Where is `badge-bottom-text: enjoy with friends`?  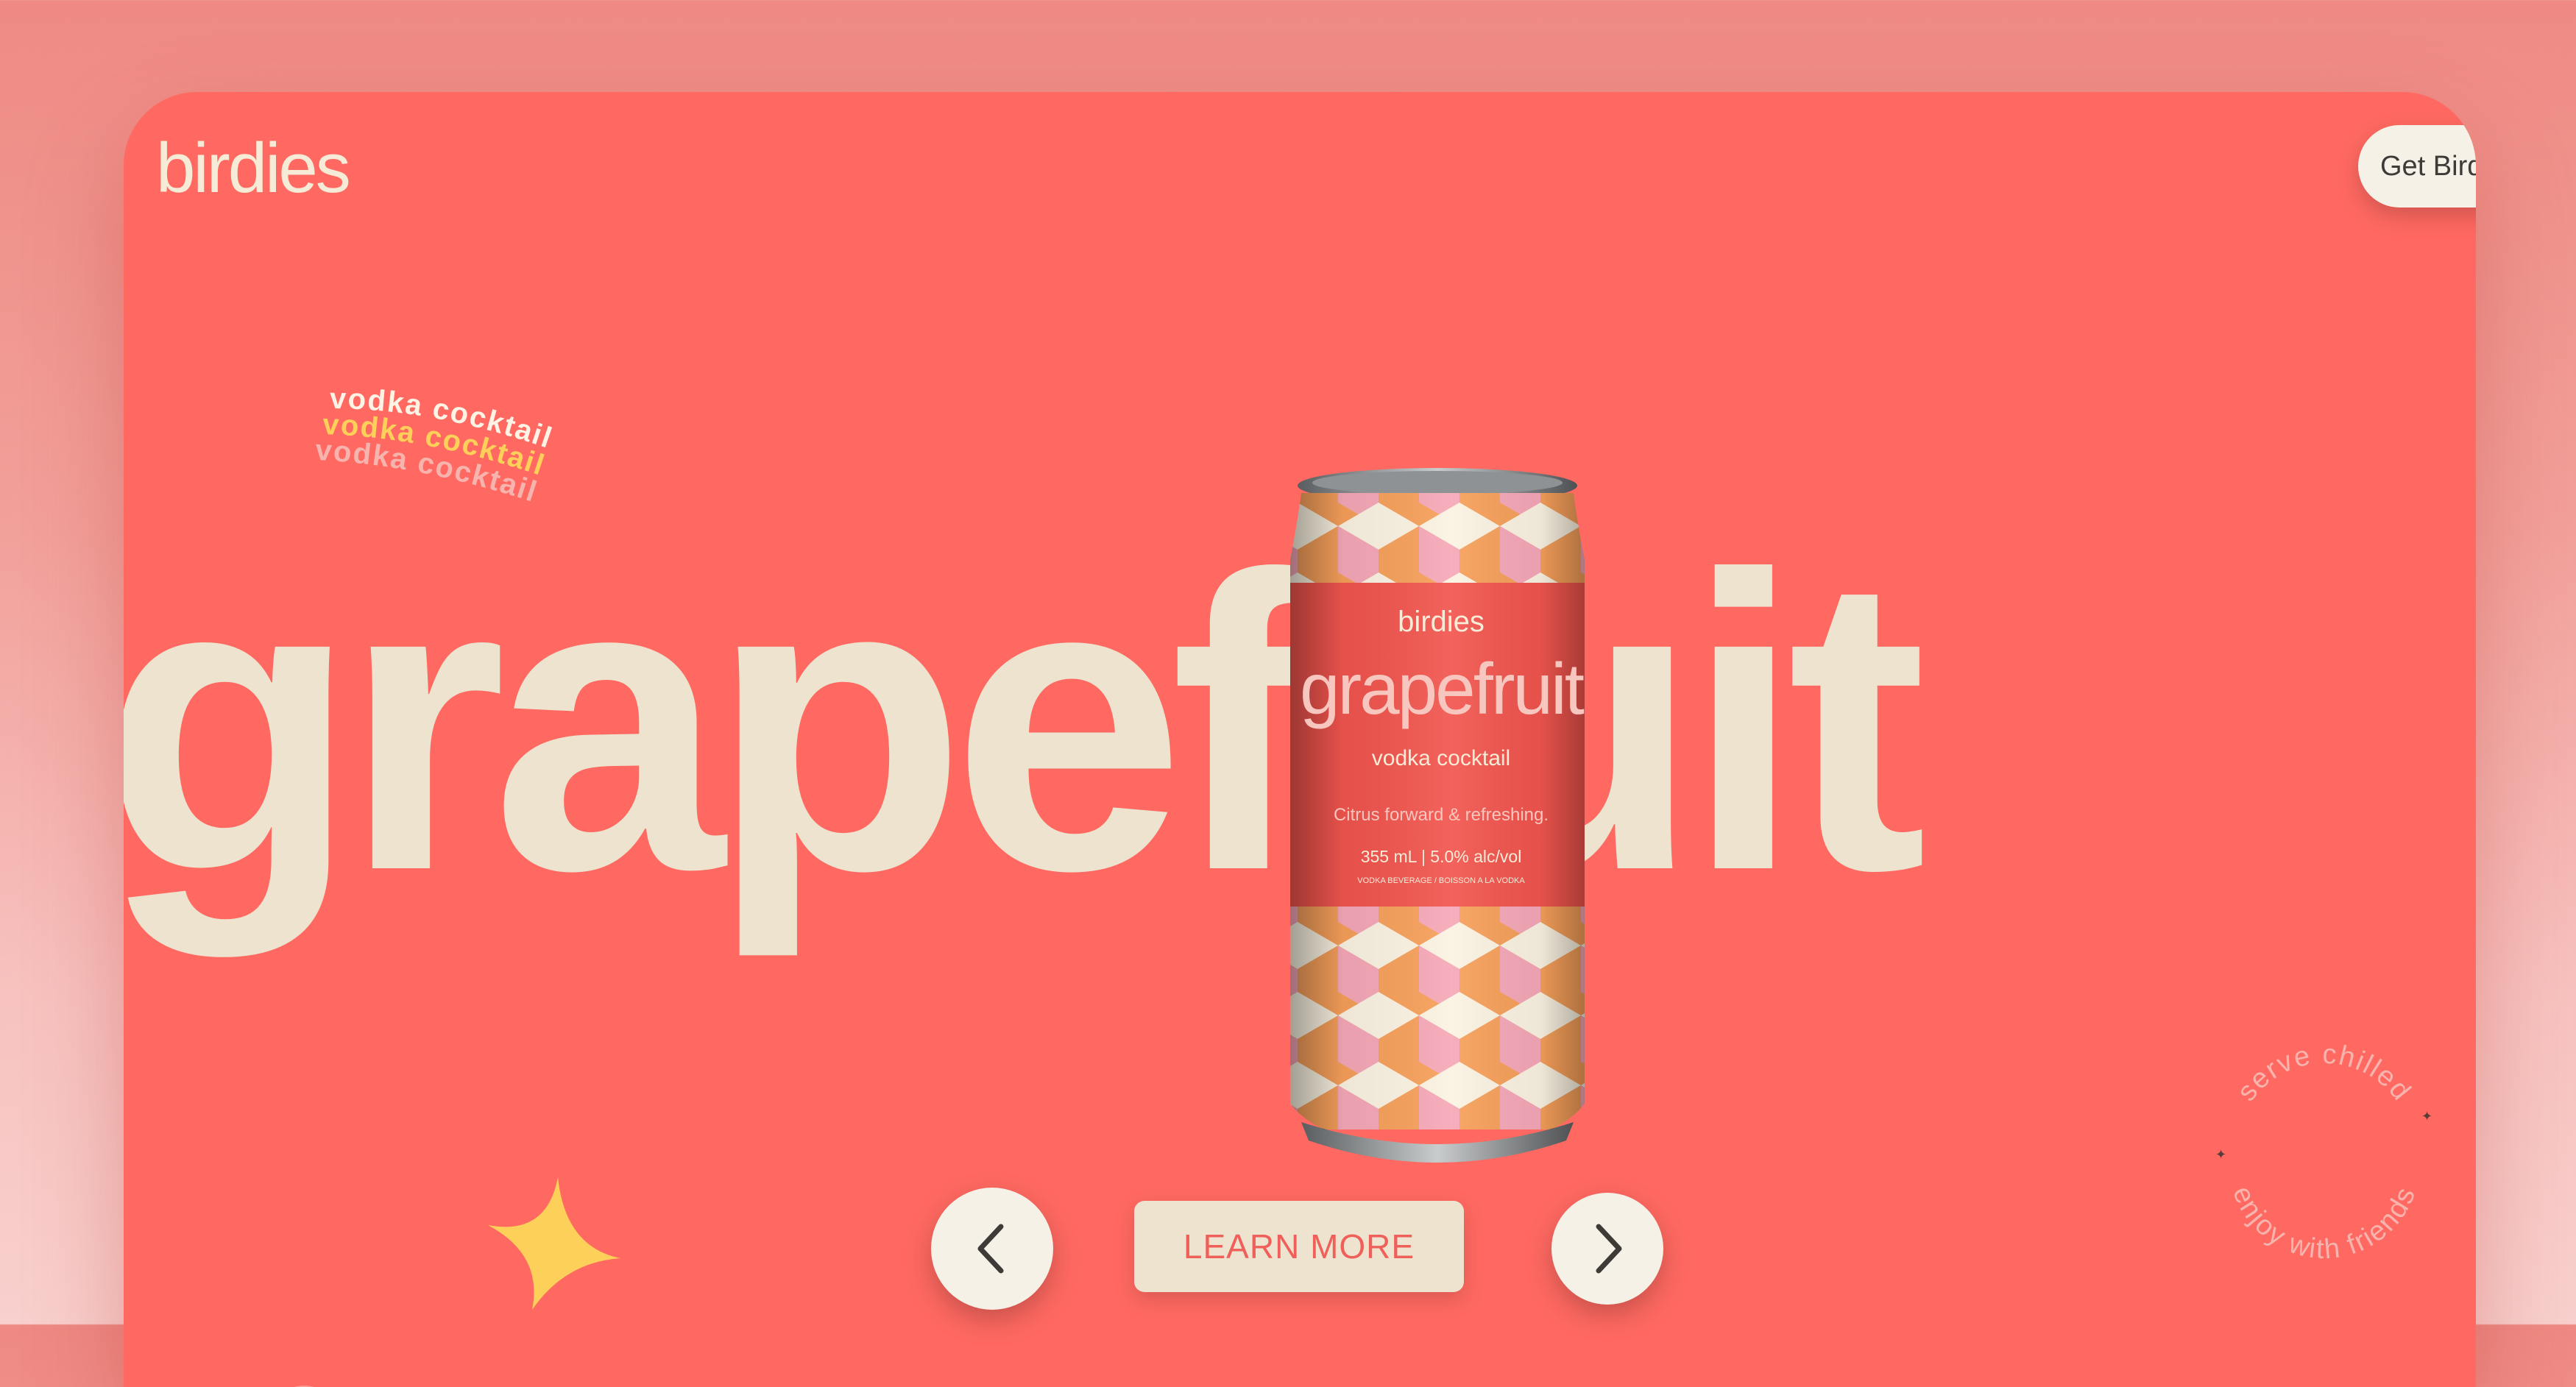 badge-bottom-text: enjoy with friends is located at coordinates (2323, 1223).